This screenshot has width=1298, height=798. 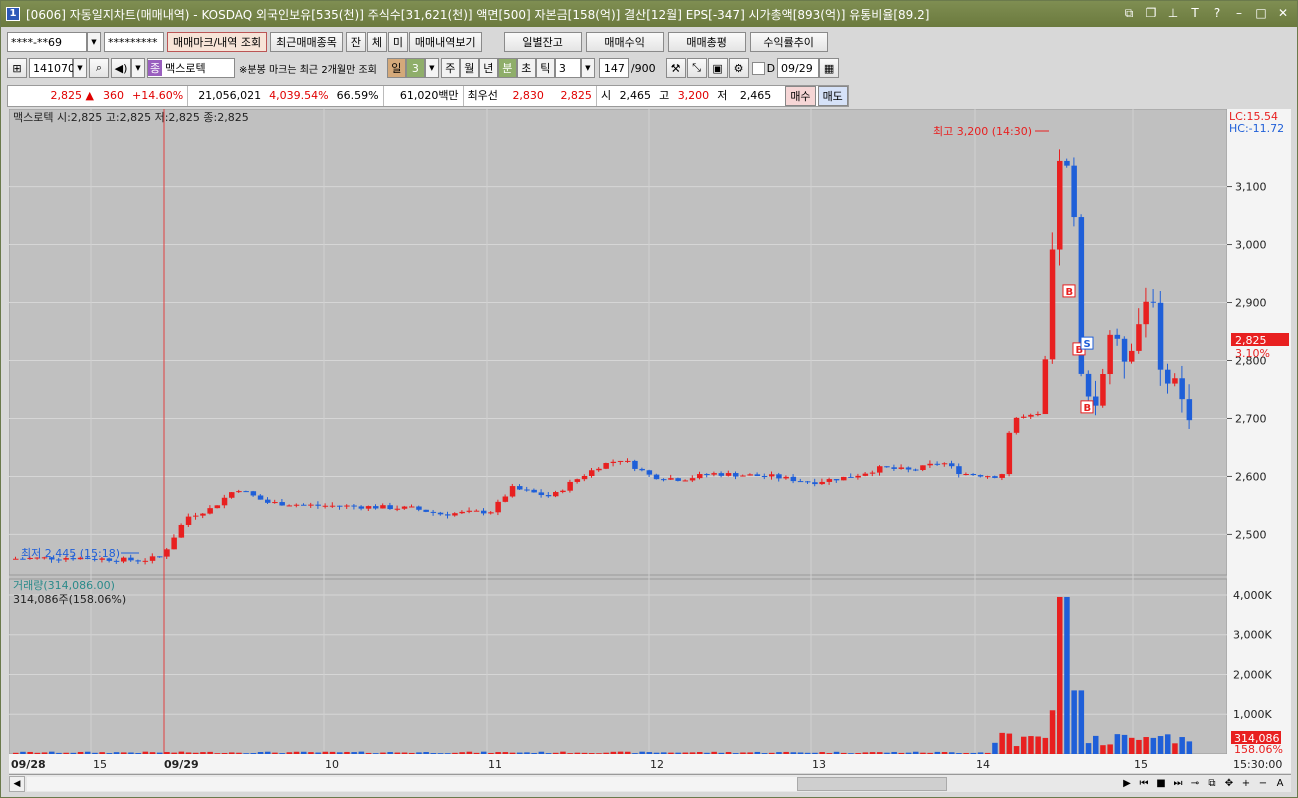 I want to click on period-minute-tab: 분, so click(x=507, y=68).